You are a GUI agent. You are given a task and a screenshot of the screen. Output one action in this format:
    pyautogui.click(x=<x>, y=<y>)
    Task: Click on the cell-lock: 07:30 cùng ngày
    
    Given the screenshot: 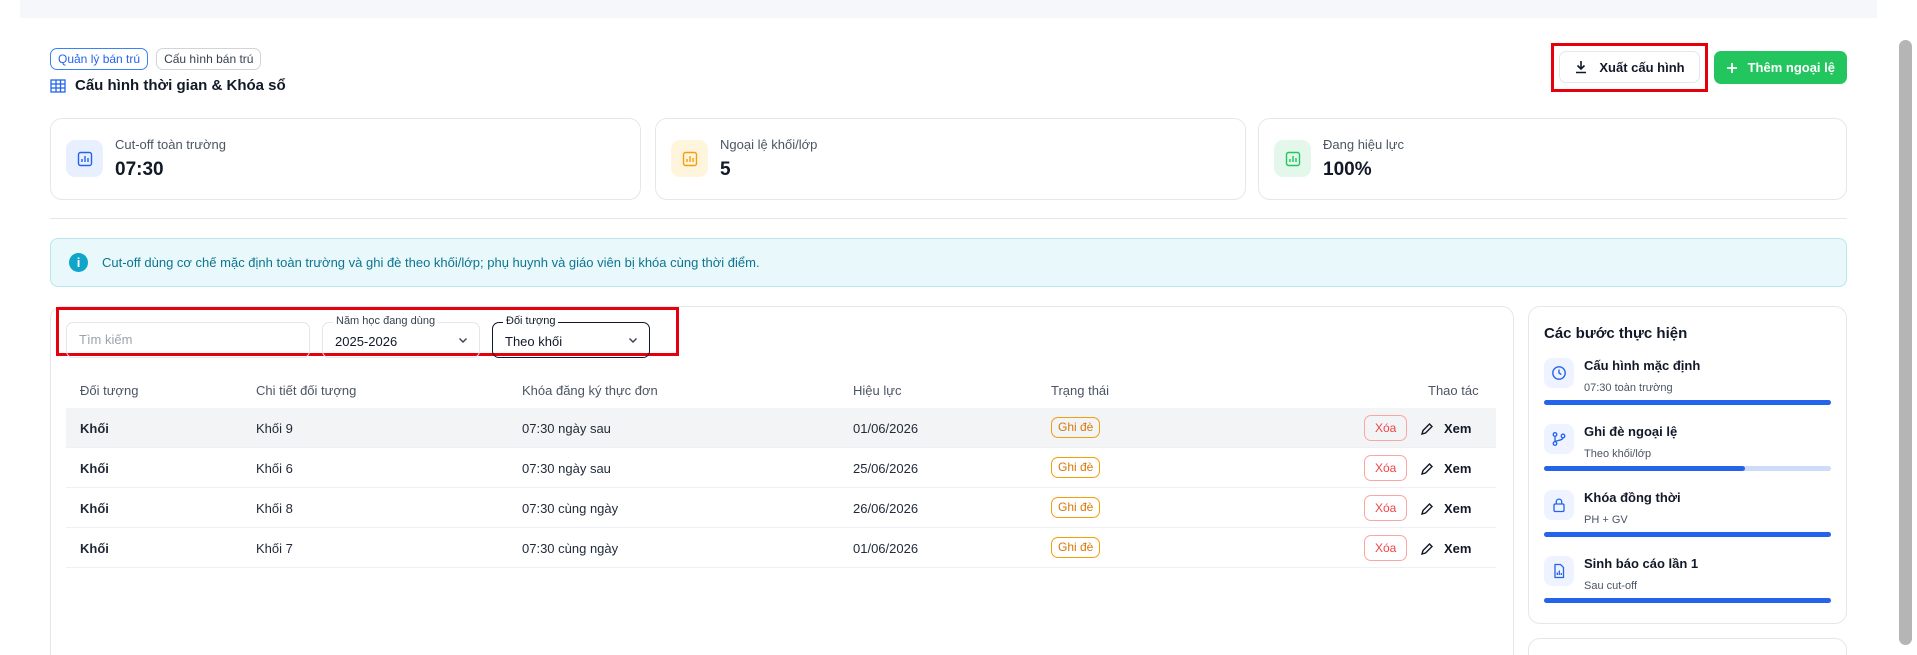 What is the action you would take?
    pyautogui.click(x=570, y=548)
    